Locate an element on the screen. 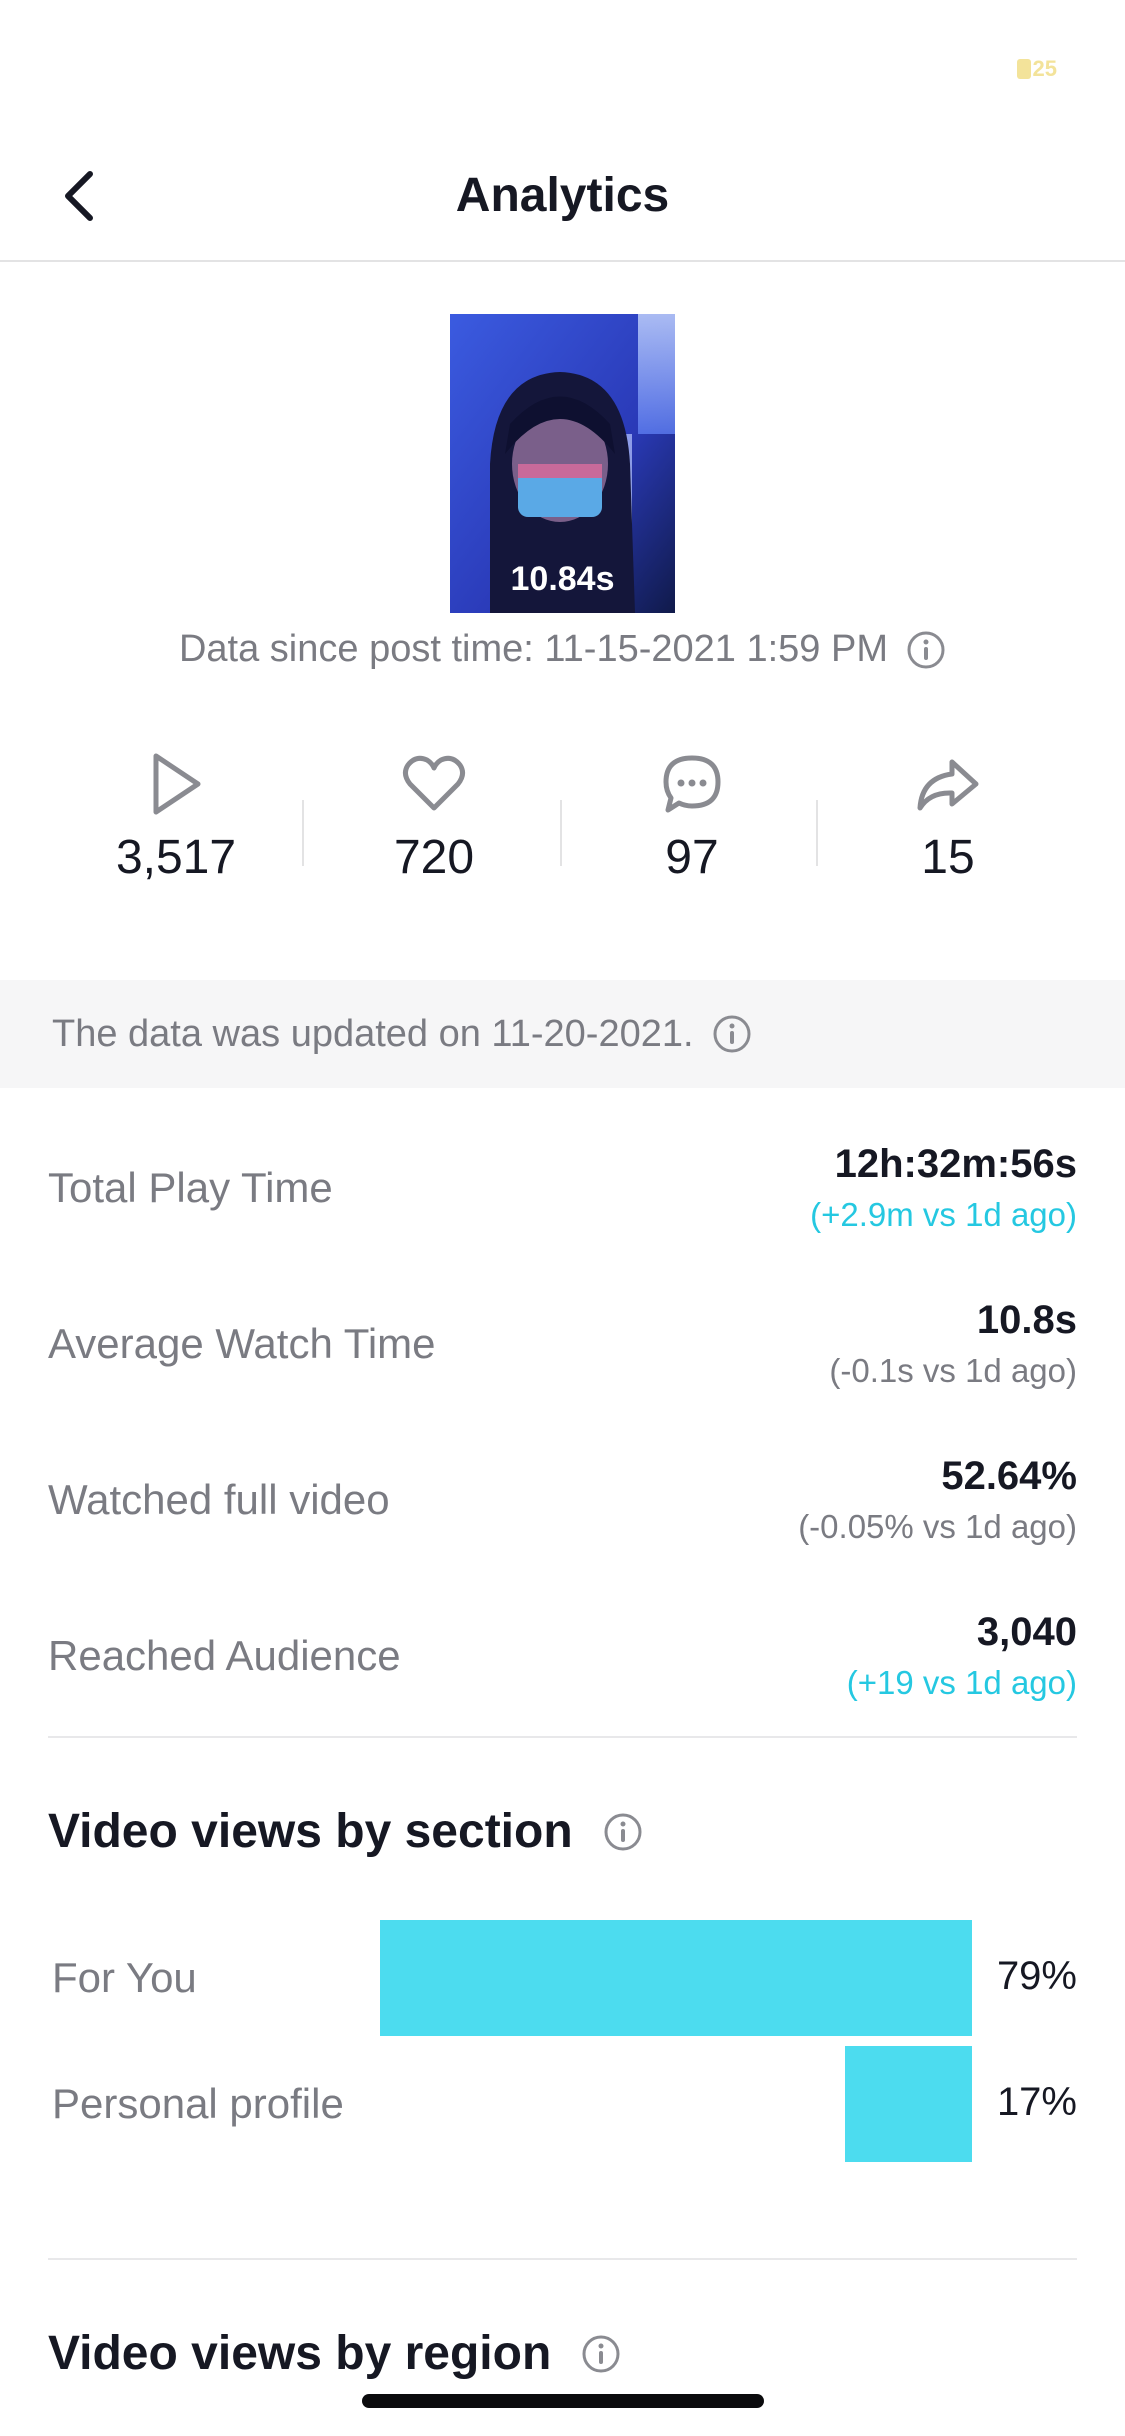 This screenshot has width=1125, height=2436. stat-label: Average Watch Time is located at coordinates (242, 1343).